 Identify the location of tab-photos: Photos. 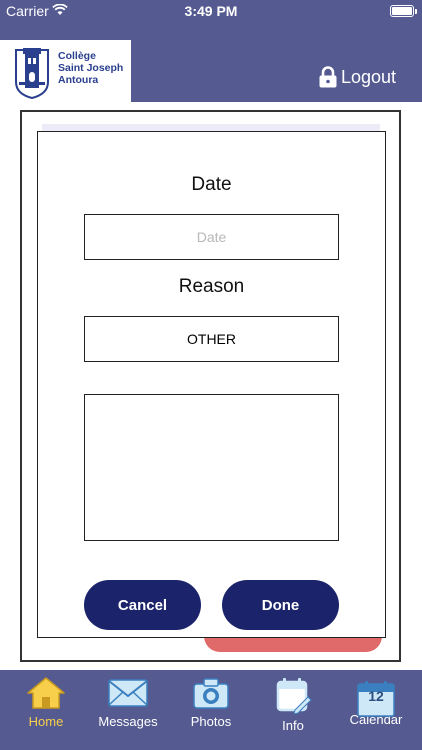
(211, 710).